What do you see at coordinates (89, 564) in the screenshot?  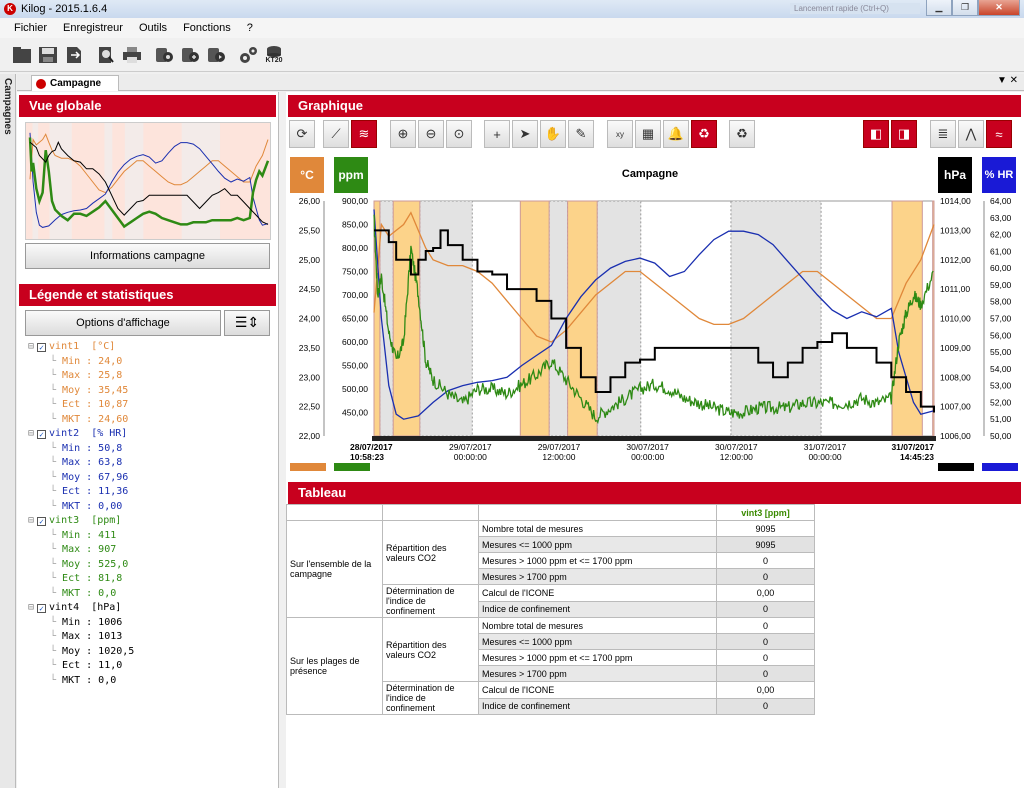 I see `legend-stat-row: └ Moy : 525,0` at bounding box center [89, 564].